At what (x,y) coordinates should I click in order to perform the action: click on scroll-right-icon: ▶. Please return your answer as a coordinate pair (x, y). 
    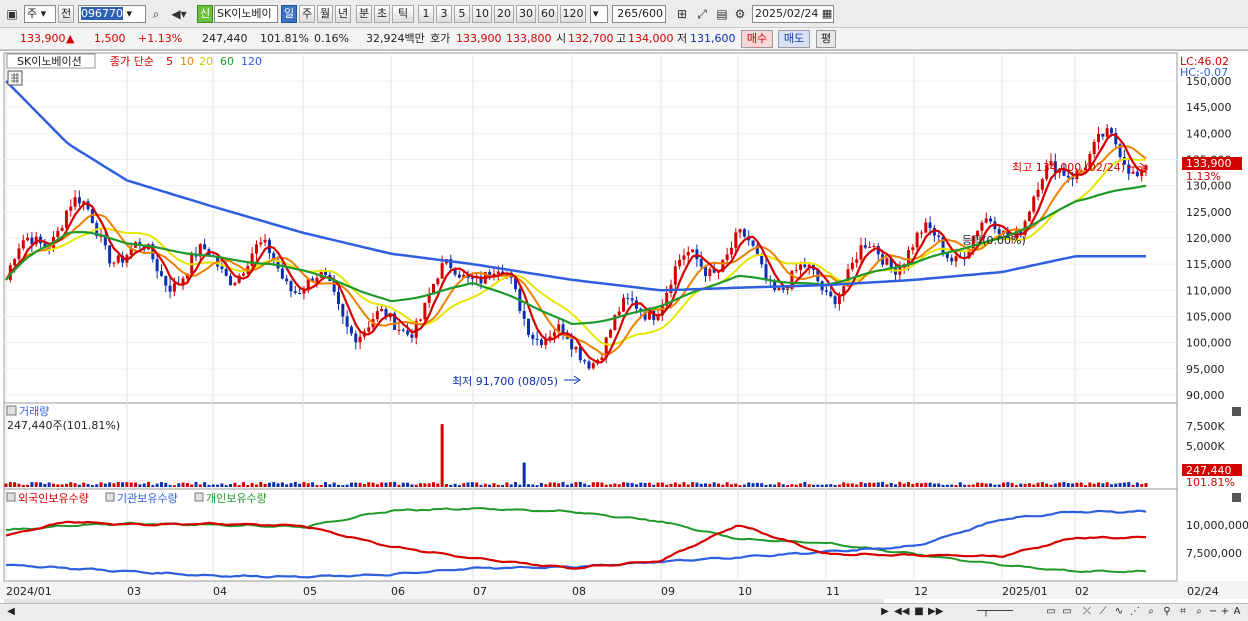
    Looking at the image, I should click on (885, 612).